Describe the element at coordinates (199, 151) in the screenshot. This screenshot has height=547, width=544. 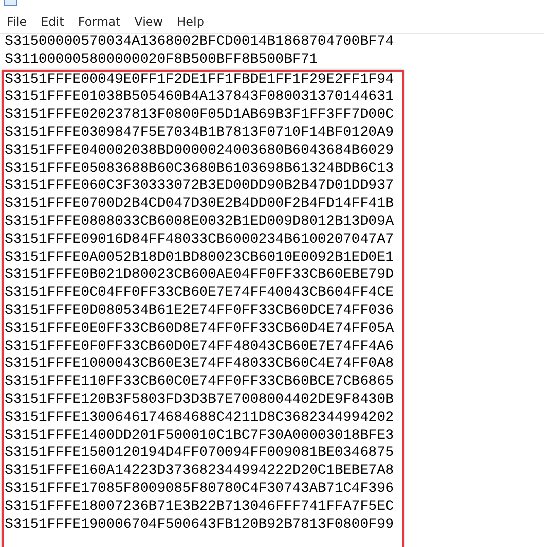
I see `text-line: S3151FFFE040002038BD0000024003680B6043684B6029` at that location.